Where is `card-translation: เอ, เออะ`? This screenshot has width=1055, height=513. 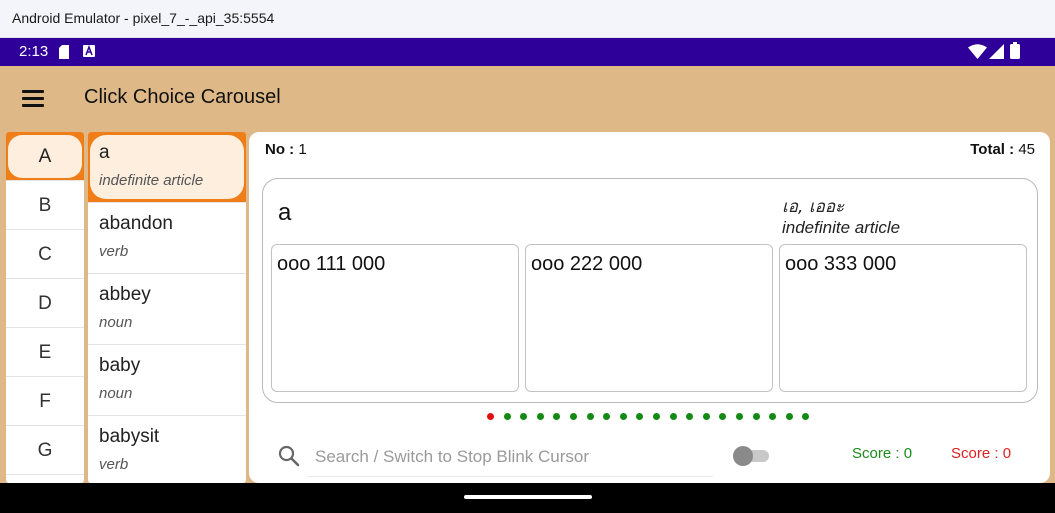 card-translation: เอ, เออะ is located at coordinates (813, 207).